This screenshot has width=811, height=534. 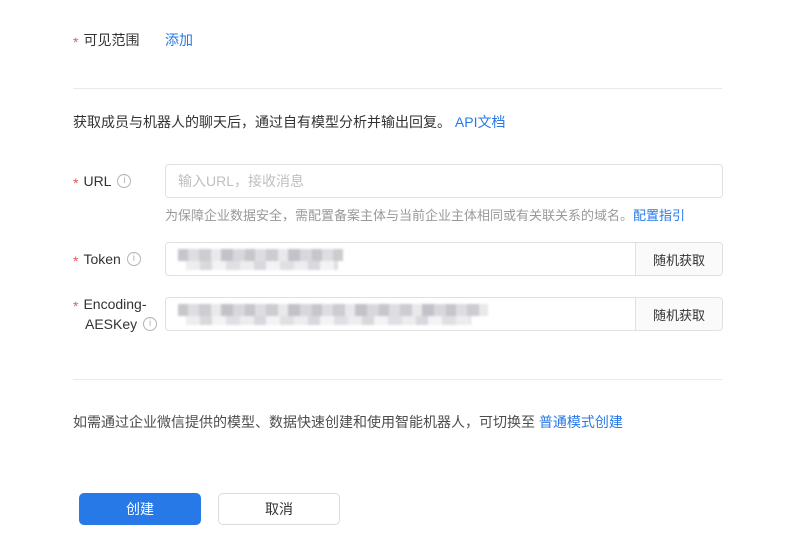 I want to click on token-info-icon, so click(x=133, y=259).